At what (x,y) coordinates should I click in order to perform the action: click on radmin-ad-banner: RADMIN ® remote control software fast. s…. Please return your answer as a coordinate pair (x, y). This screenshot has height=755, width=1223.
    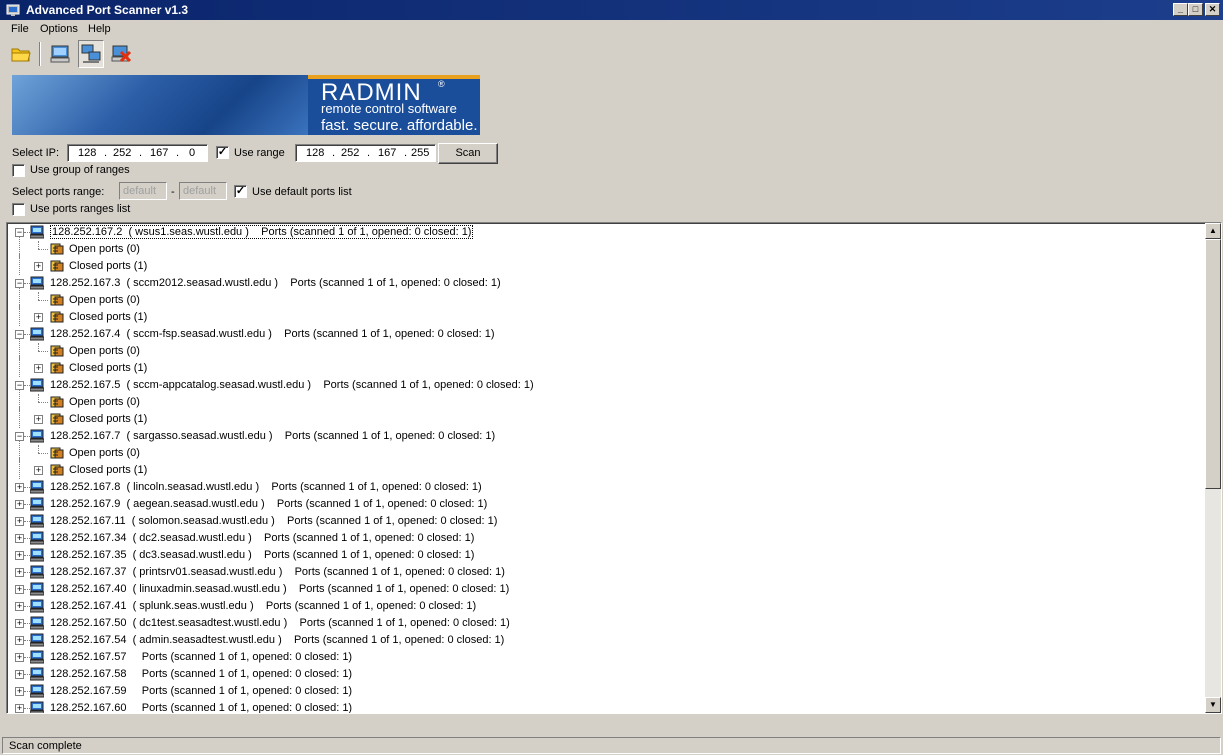
    Looking at the image, I should click on (246, 105).